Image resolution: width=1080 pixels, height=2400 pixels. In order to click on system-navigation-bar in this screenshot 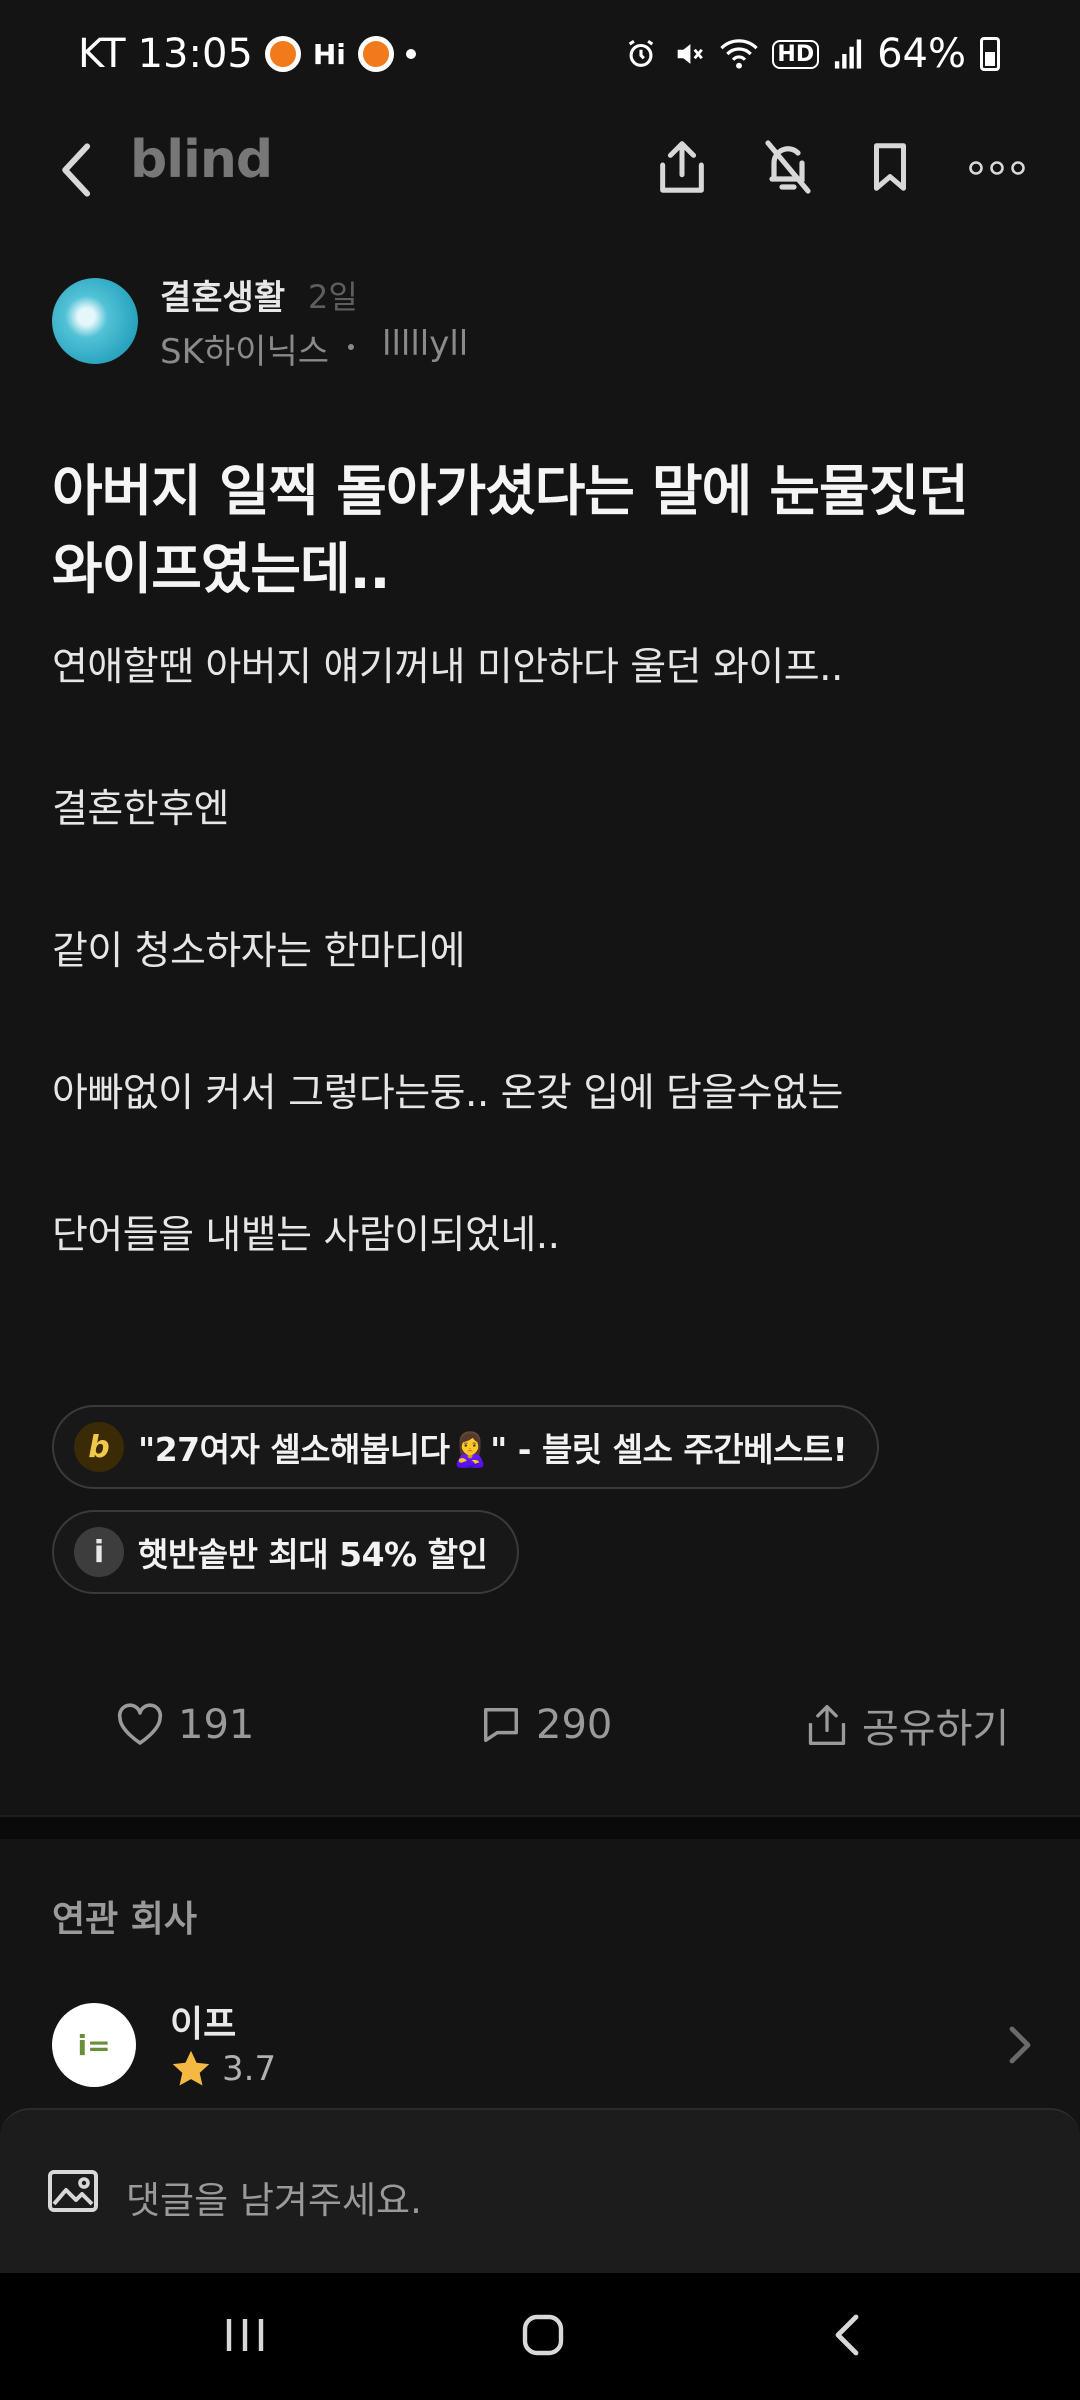, I will do `click(540, 2336)`.